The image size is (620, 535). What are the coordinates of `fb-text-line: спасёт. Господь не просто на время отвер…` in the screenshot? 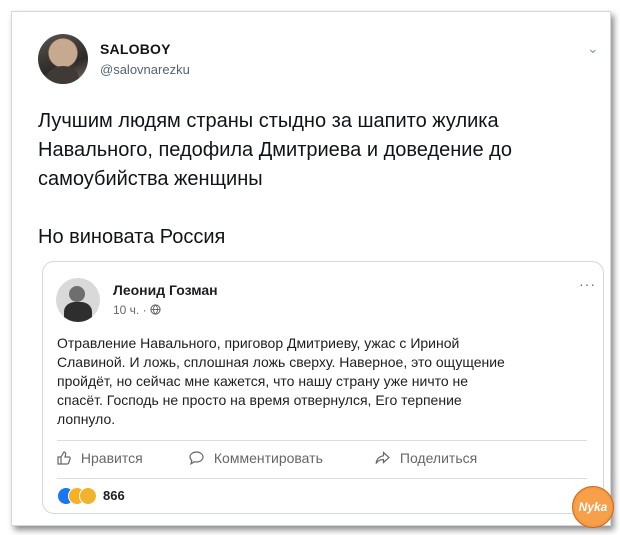 It's located at (259, 400).